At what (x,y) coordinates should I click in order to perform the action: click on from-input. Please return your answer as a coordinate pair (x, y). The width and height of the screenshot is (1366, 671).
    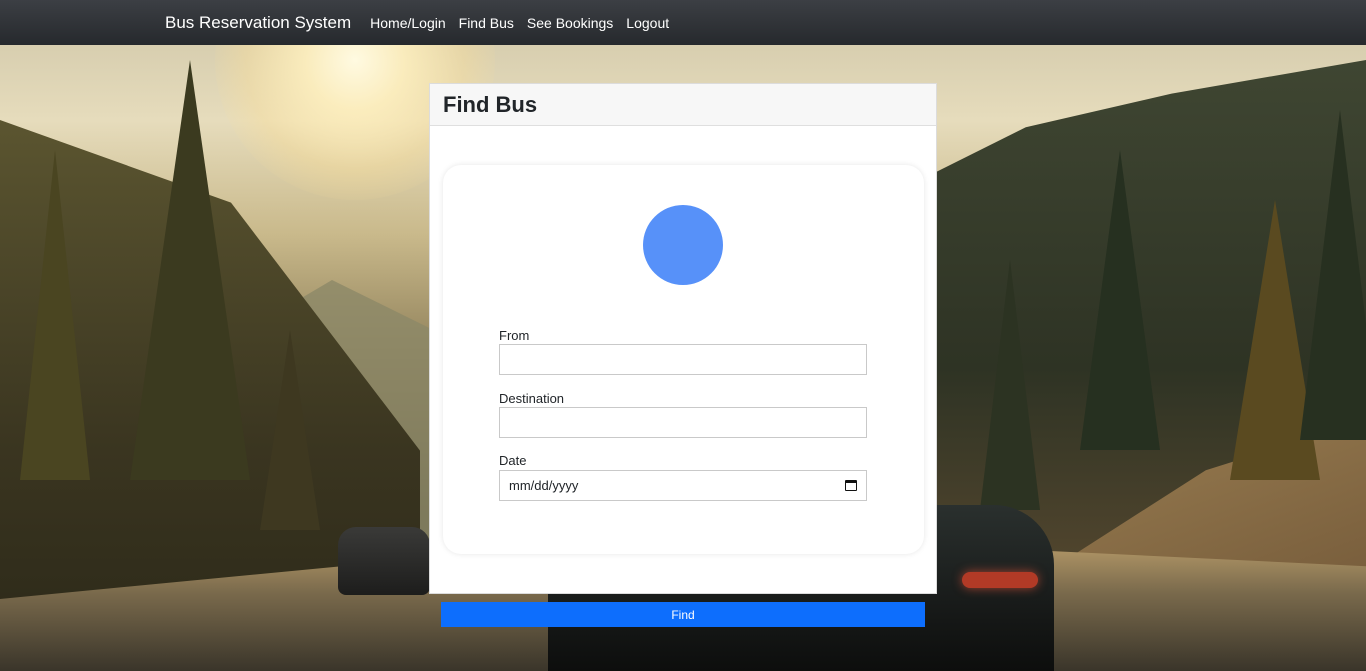
    Looking at the image, I should click on (683, 359).